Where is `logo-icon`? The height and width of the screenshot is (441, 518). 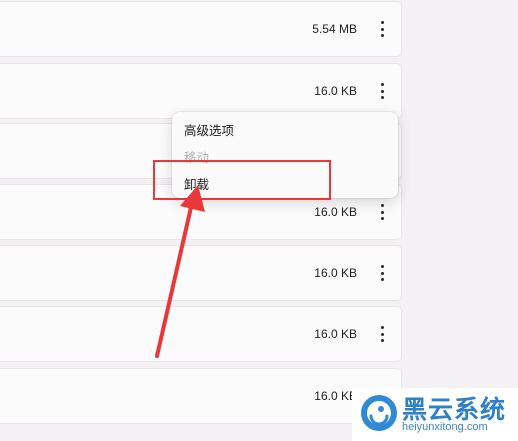 logo-icon is located at coordinates (379, 413).